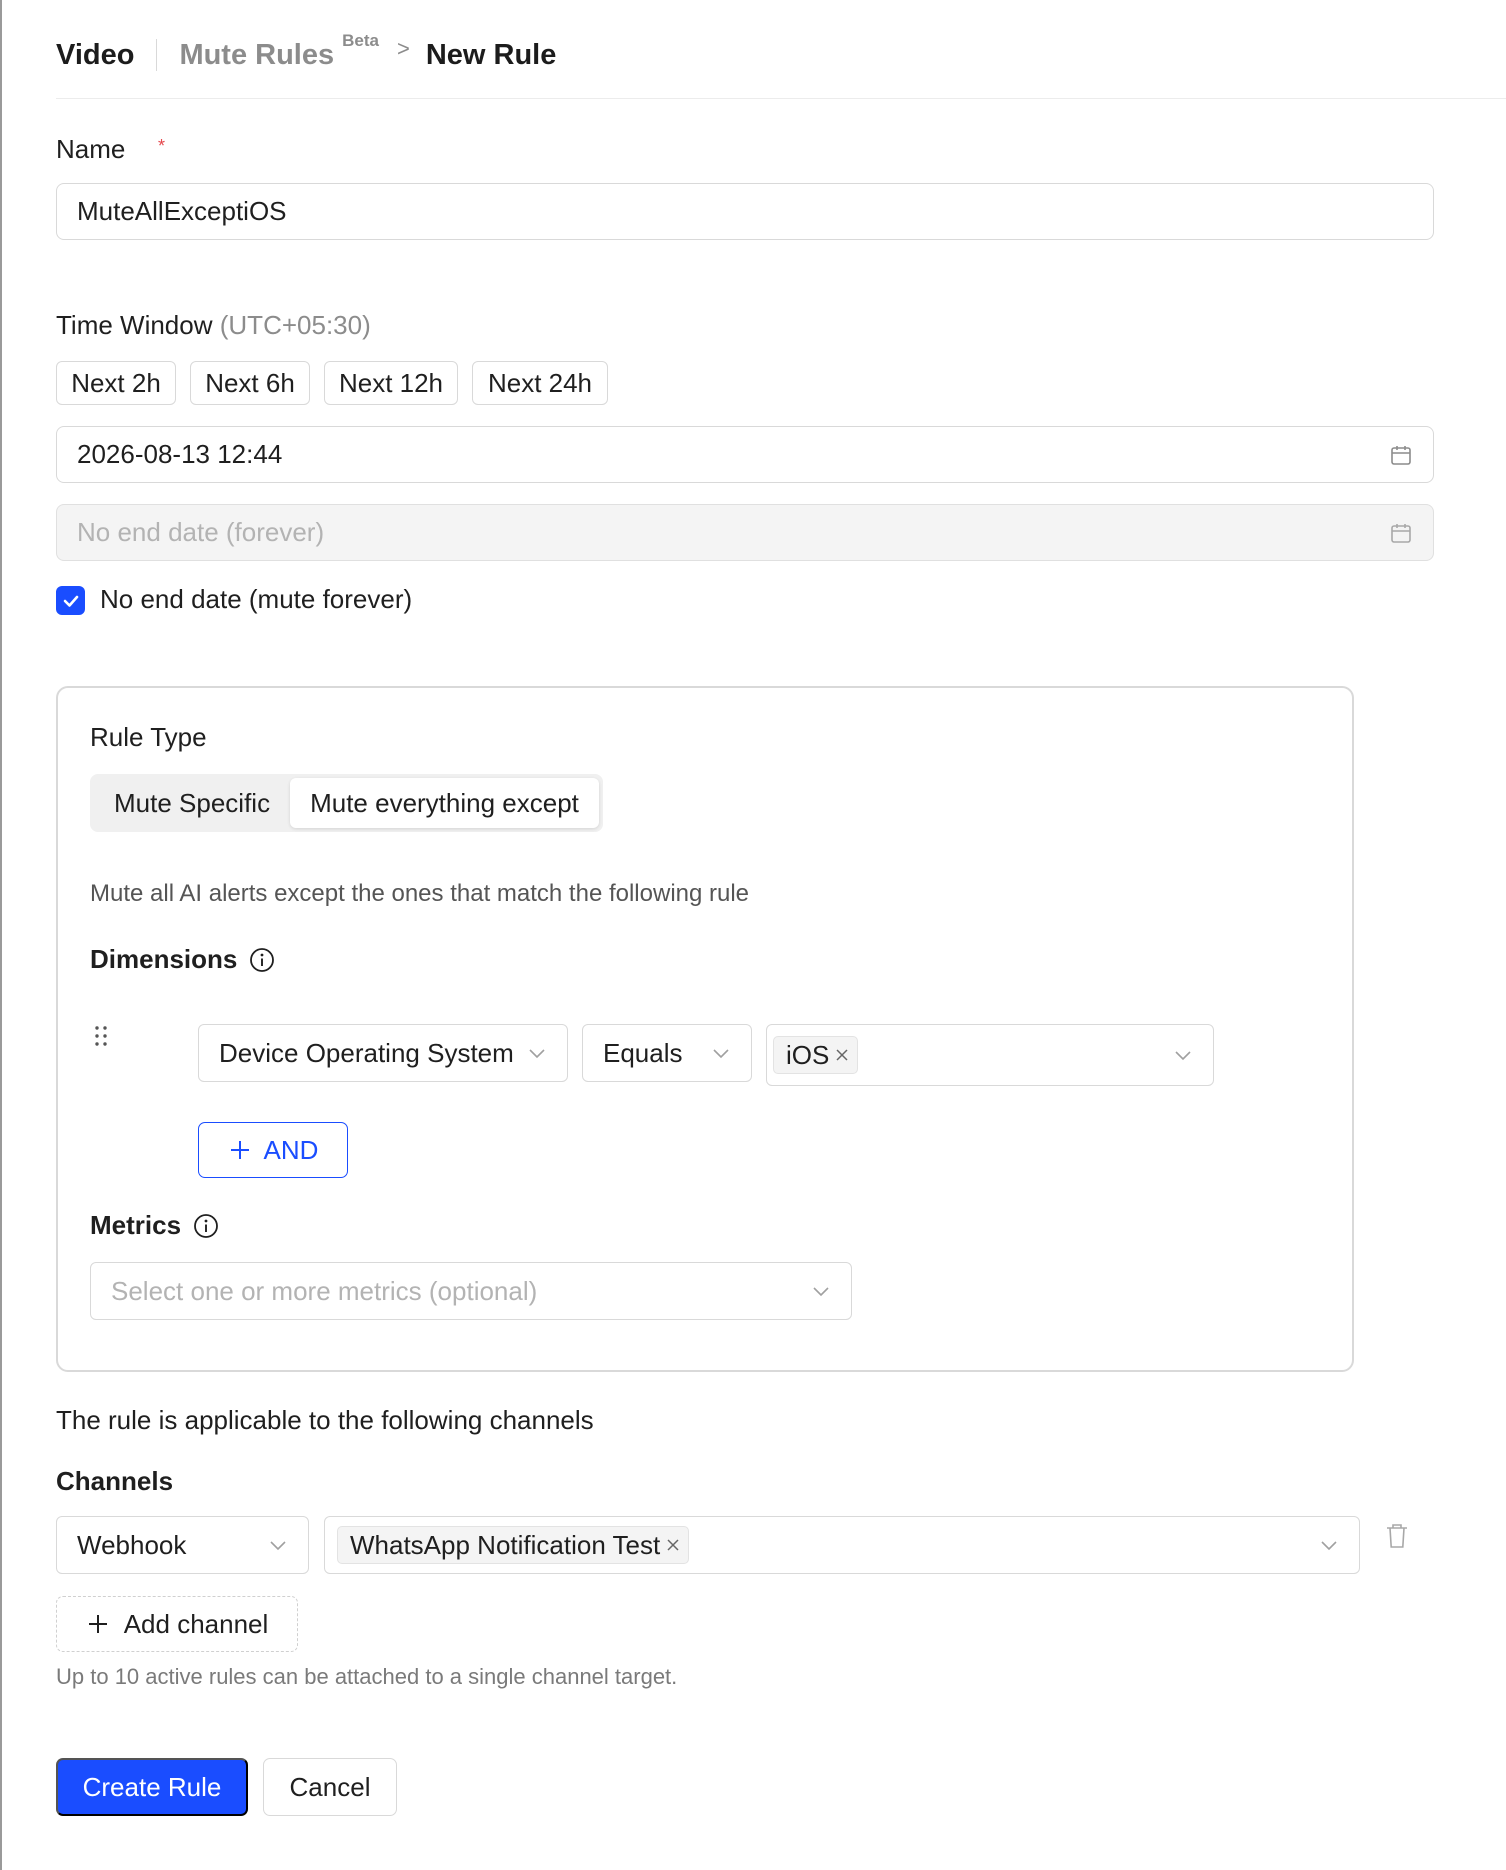 The height and width of the screenshot is (1870, 1506). I want to click on dimension-operator-select: Equals, so click(667, 1053).